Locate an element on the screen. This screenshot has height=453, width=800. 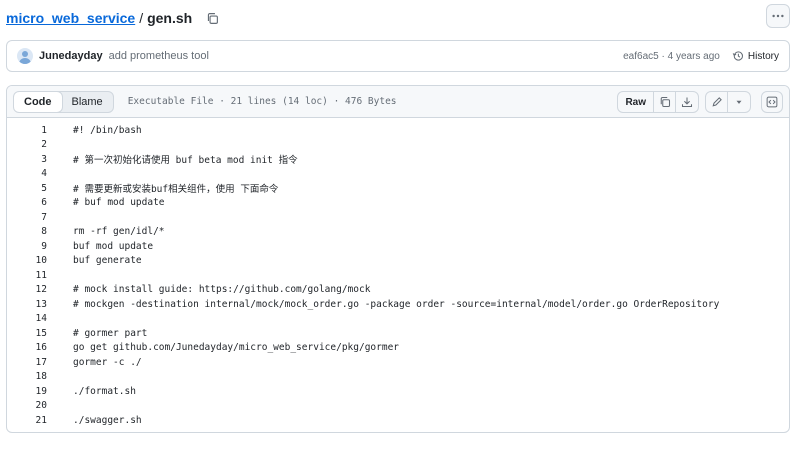
line-number: 9 is located at coordinates (27, 246).